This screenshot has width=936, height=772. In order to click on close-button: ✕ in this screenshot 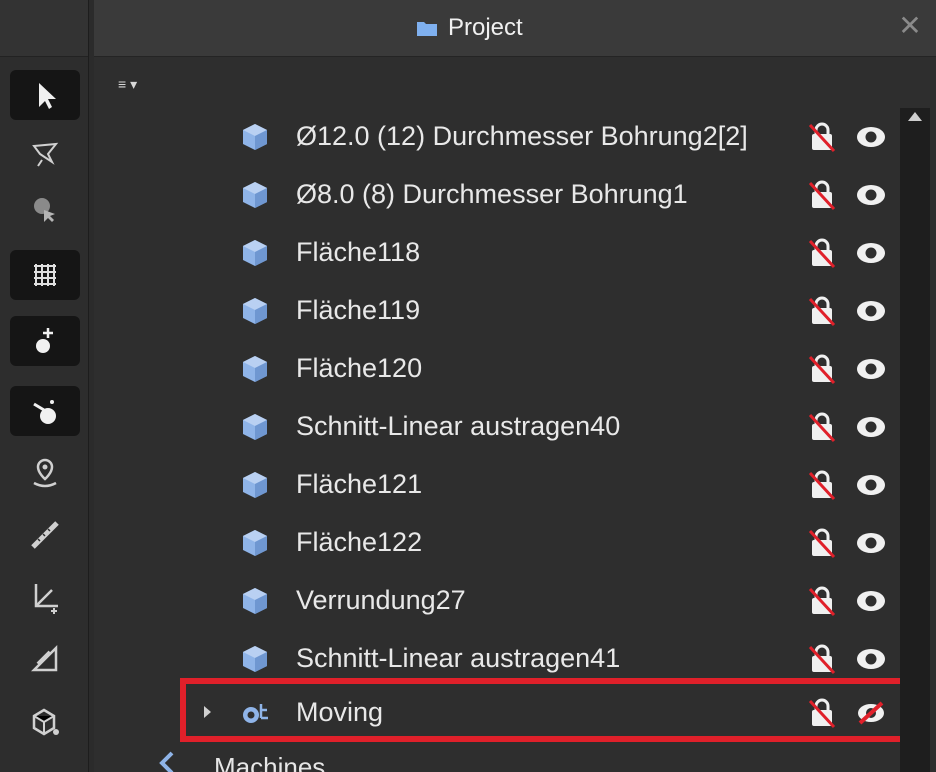, I will do `click(910, 26)`.